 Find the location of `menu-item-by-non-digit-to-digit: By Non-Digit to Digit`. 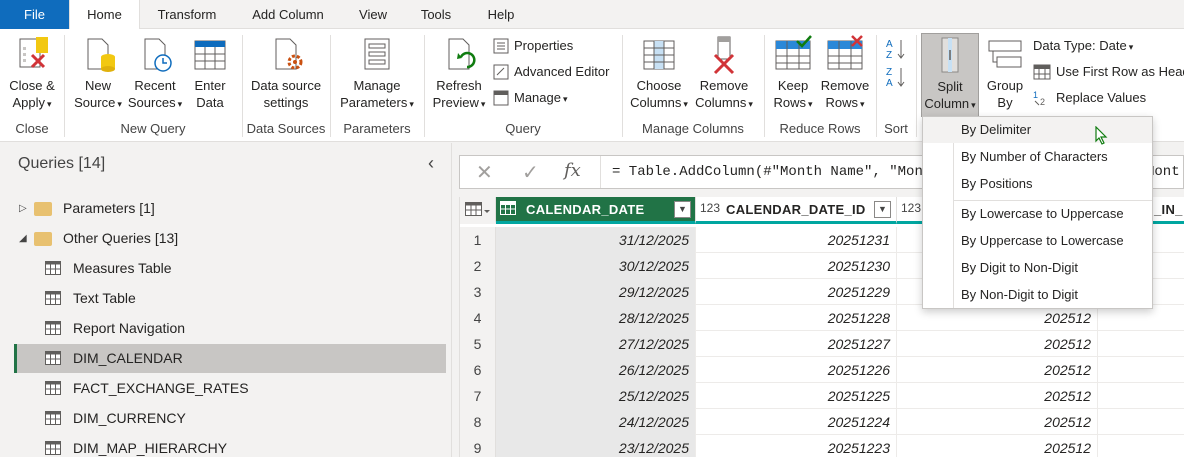

menu-item-by-non-digit-to-digit: By Non-Digit to Digit is located at coordinates (1037, 295).